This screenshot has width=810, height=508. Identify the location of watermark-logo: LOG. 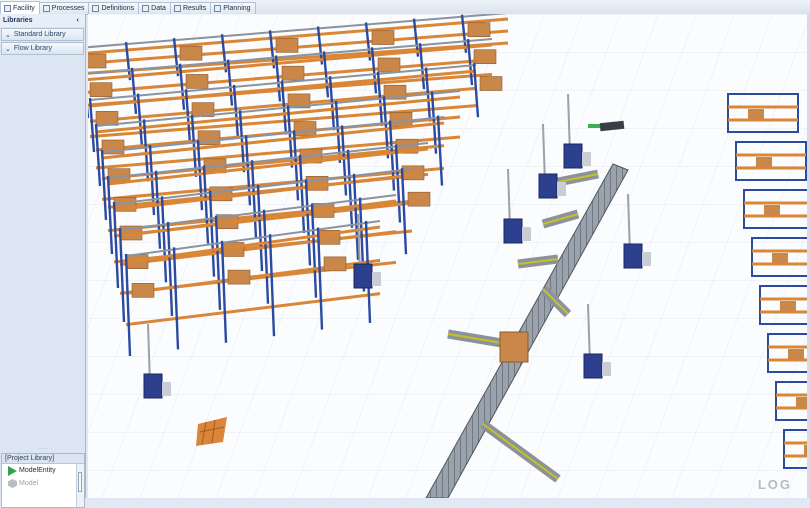
(774, 484).